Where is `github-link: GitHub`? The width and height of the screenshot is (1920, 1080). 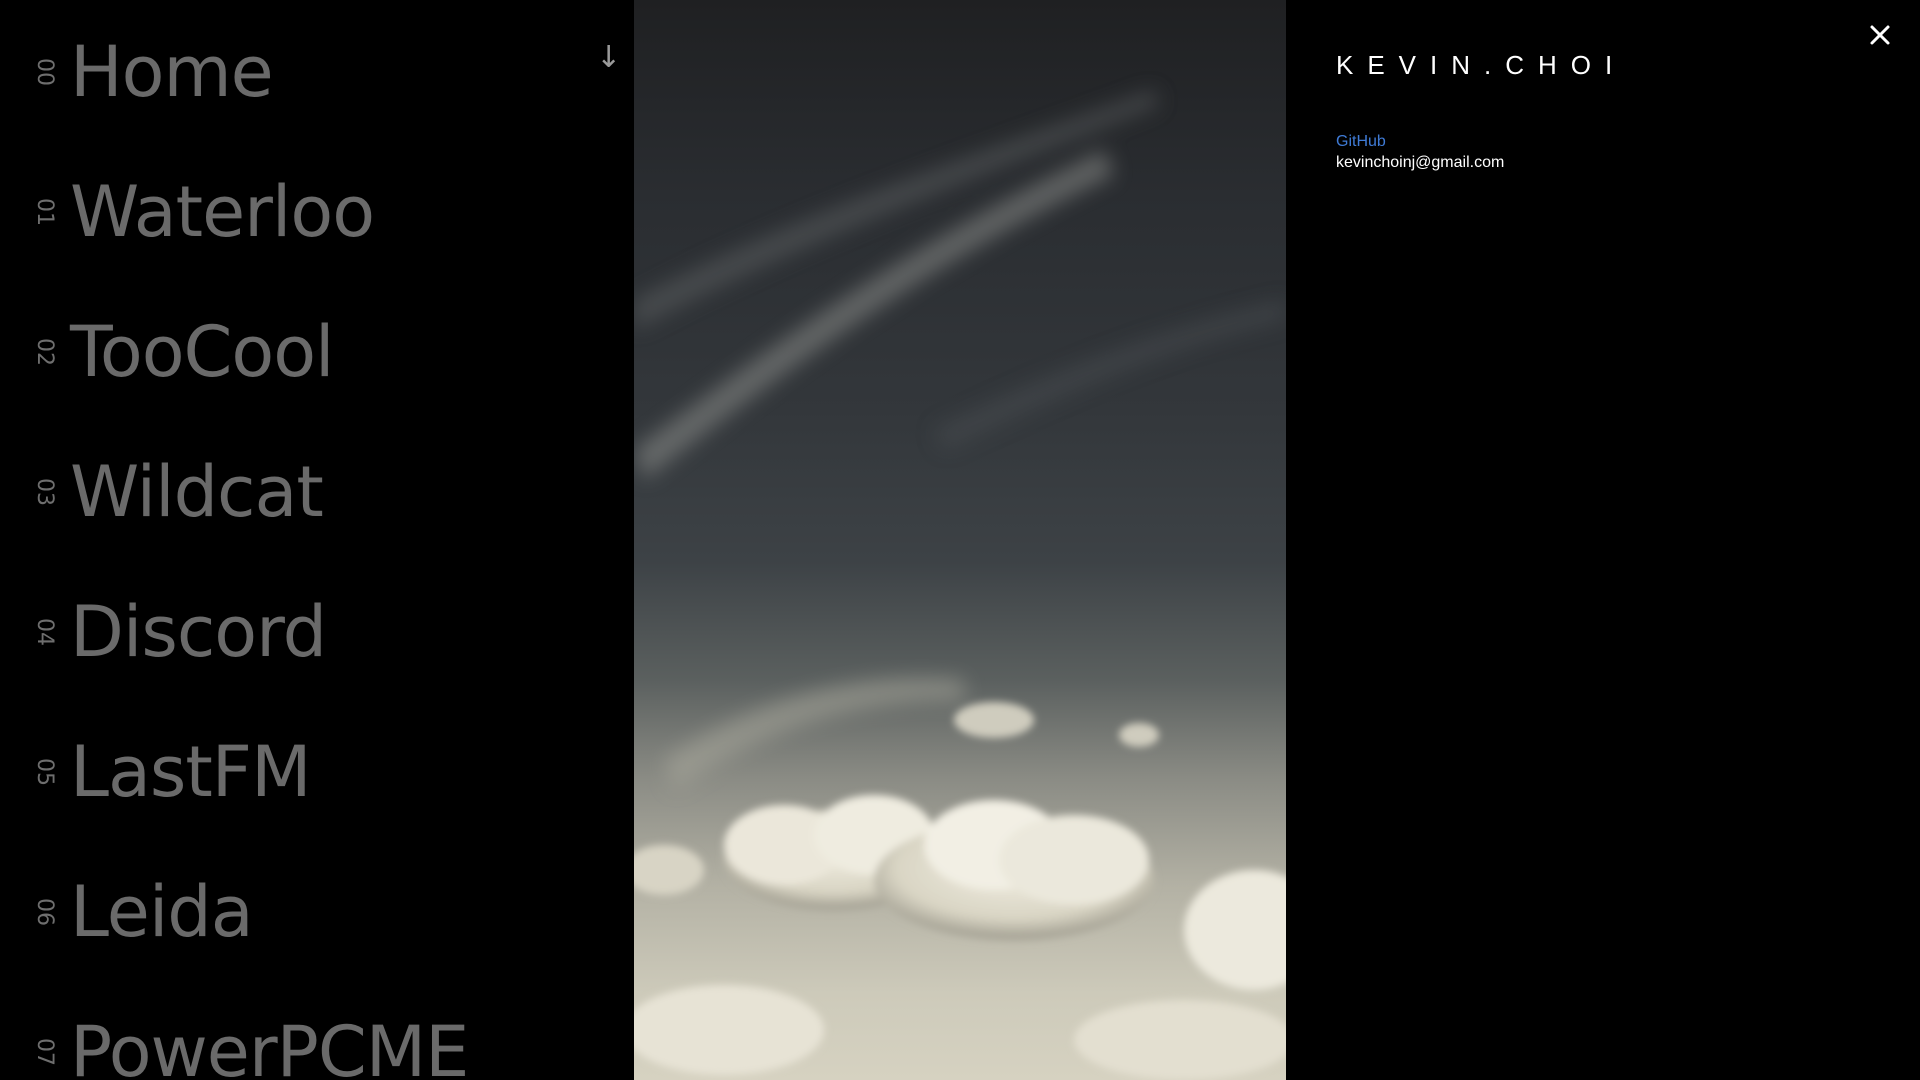
github-link: GitHub is located at coordinates (1361, 142).